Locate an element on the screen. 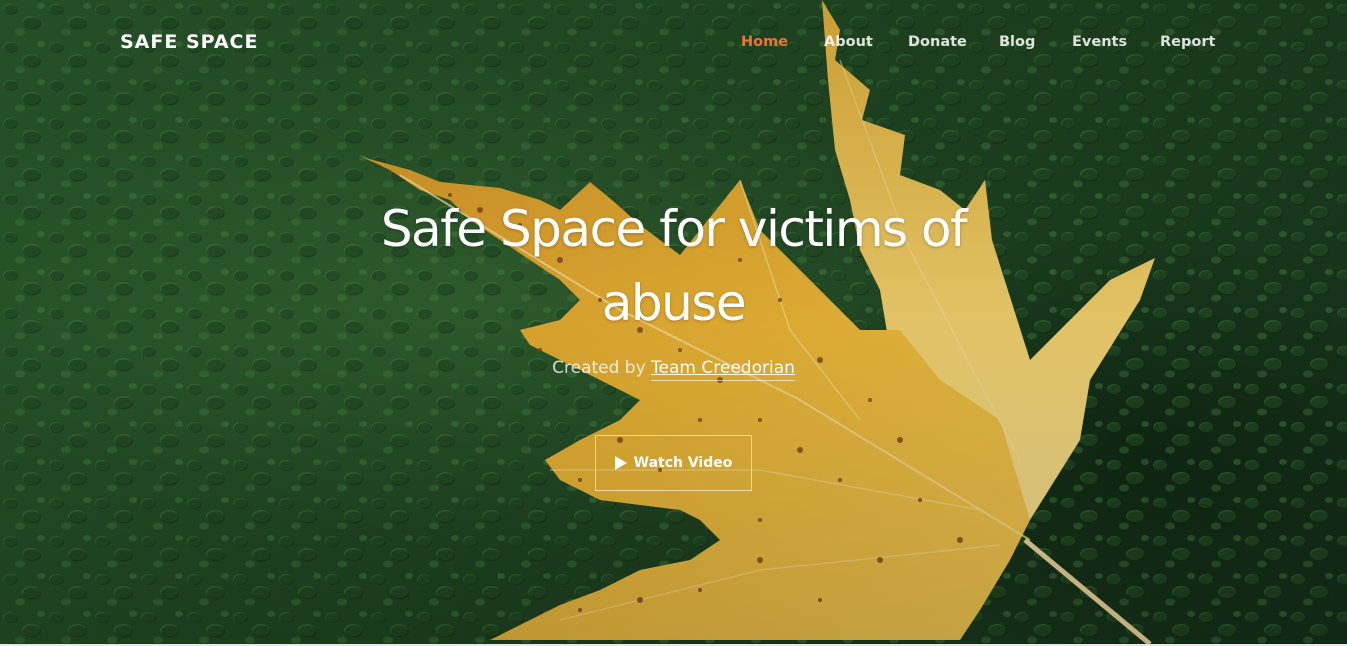  nav-events-link: Events is located at coordinates (1116, 42).